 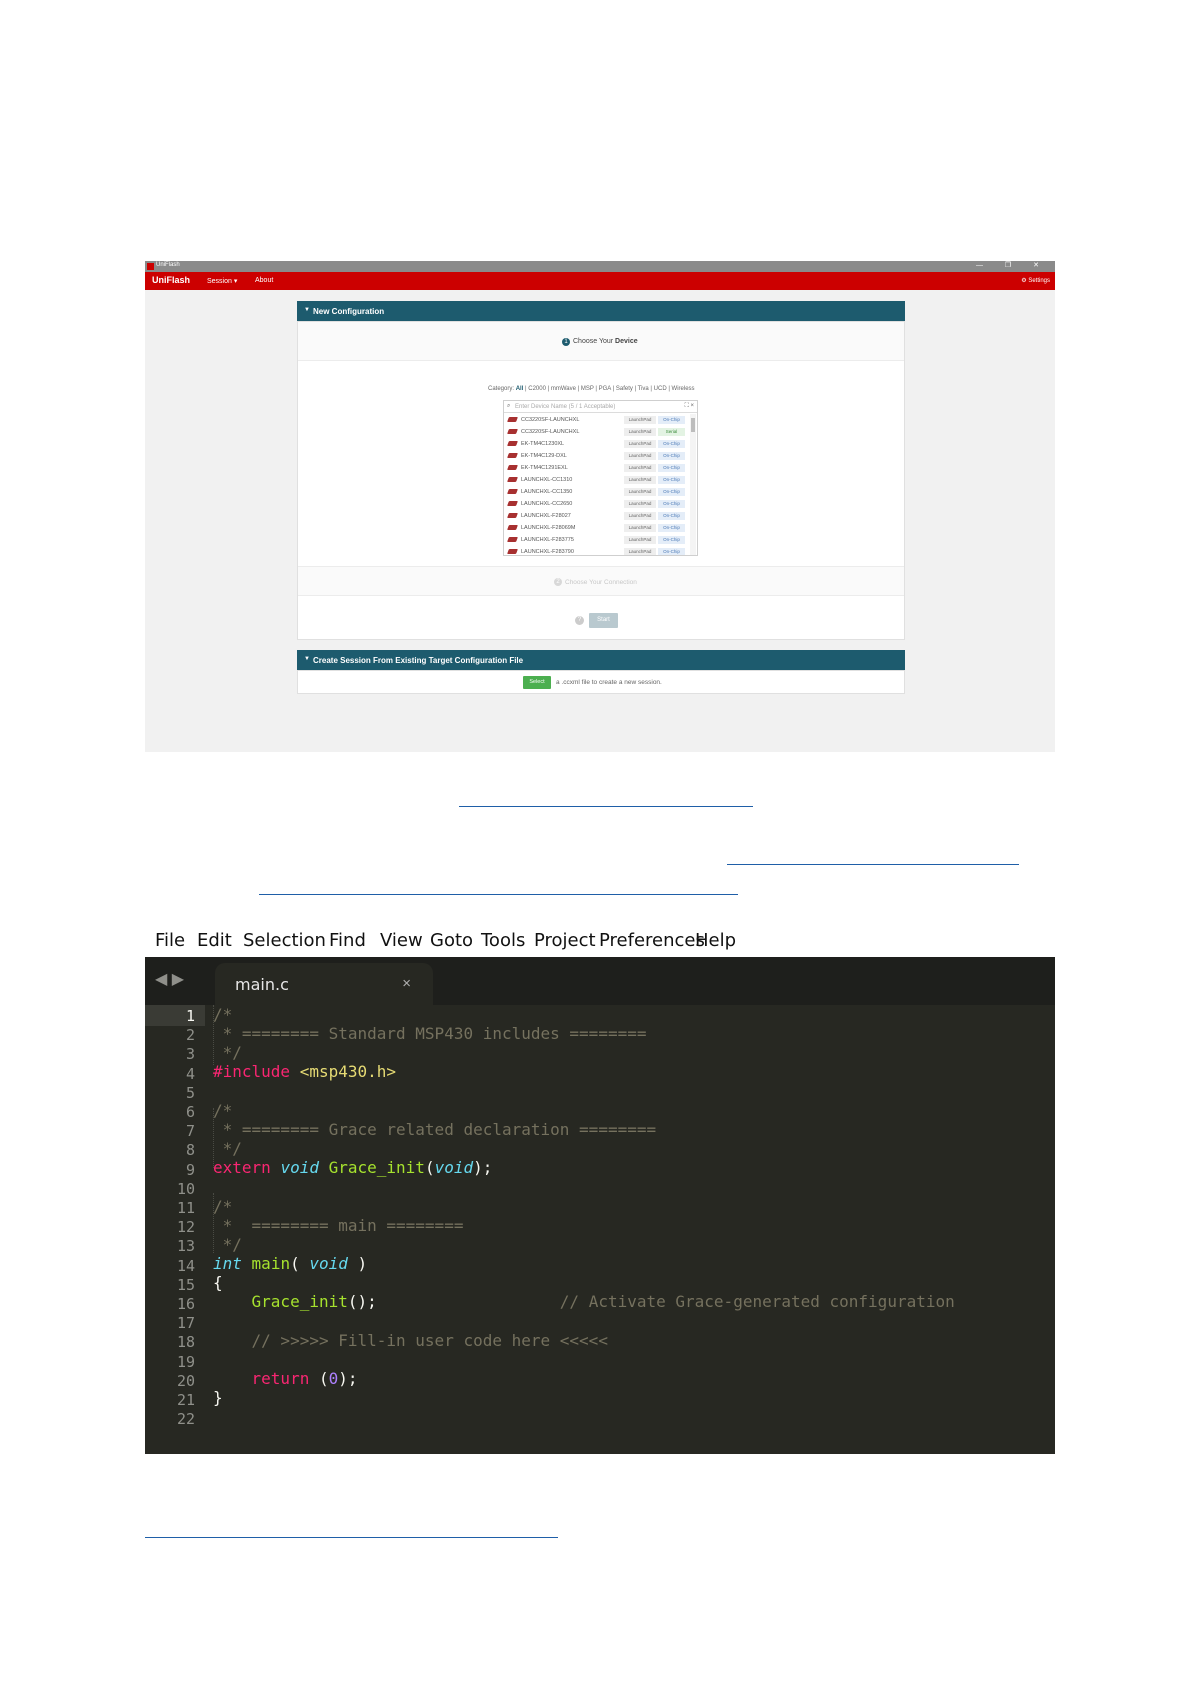 I want to click on code-token: extern, so click(x=242, y=1167).